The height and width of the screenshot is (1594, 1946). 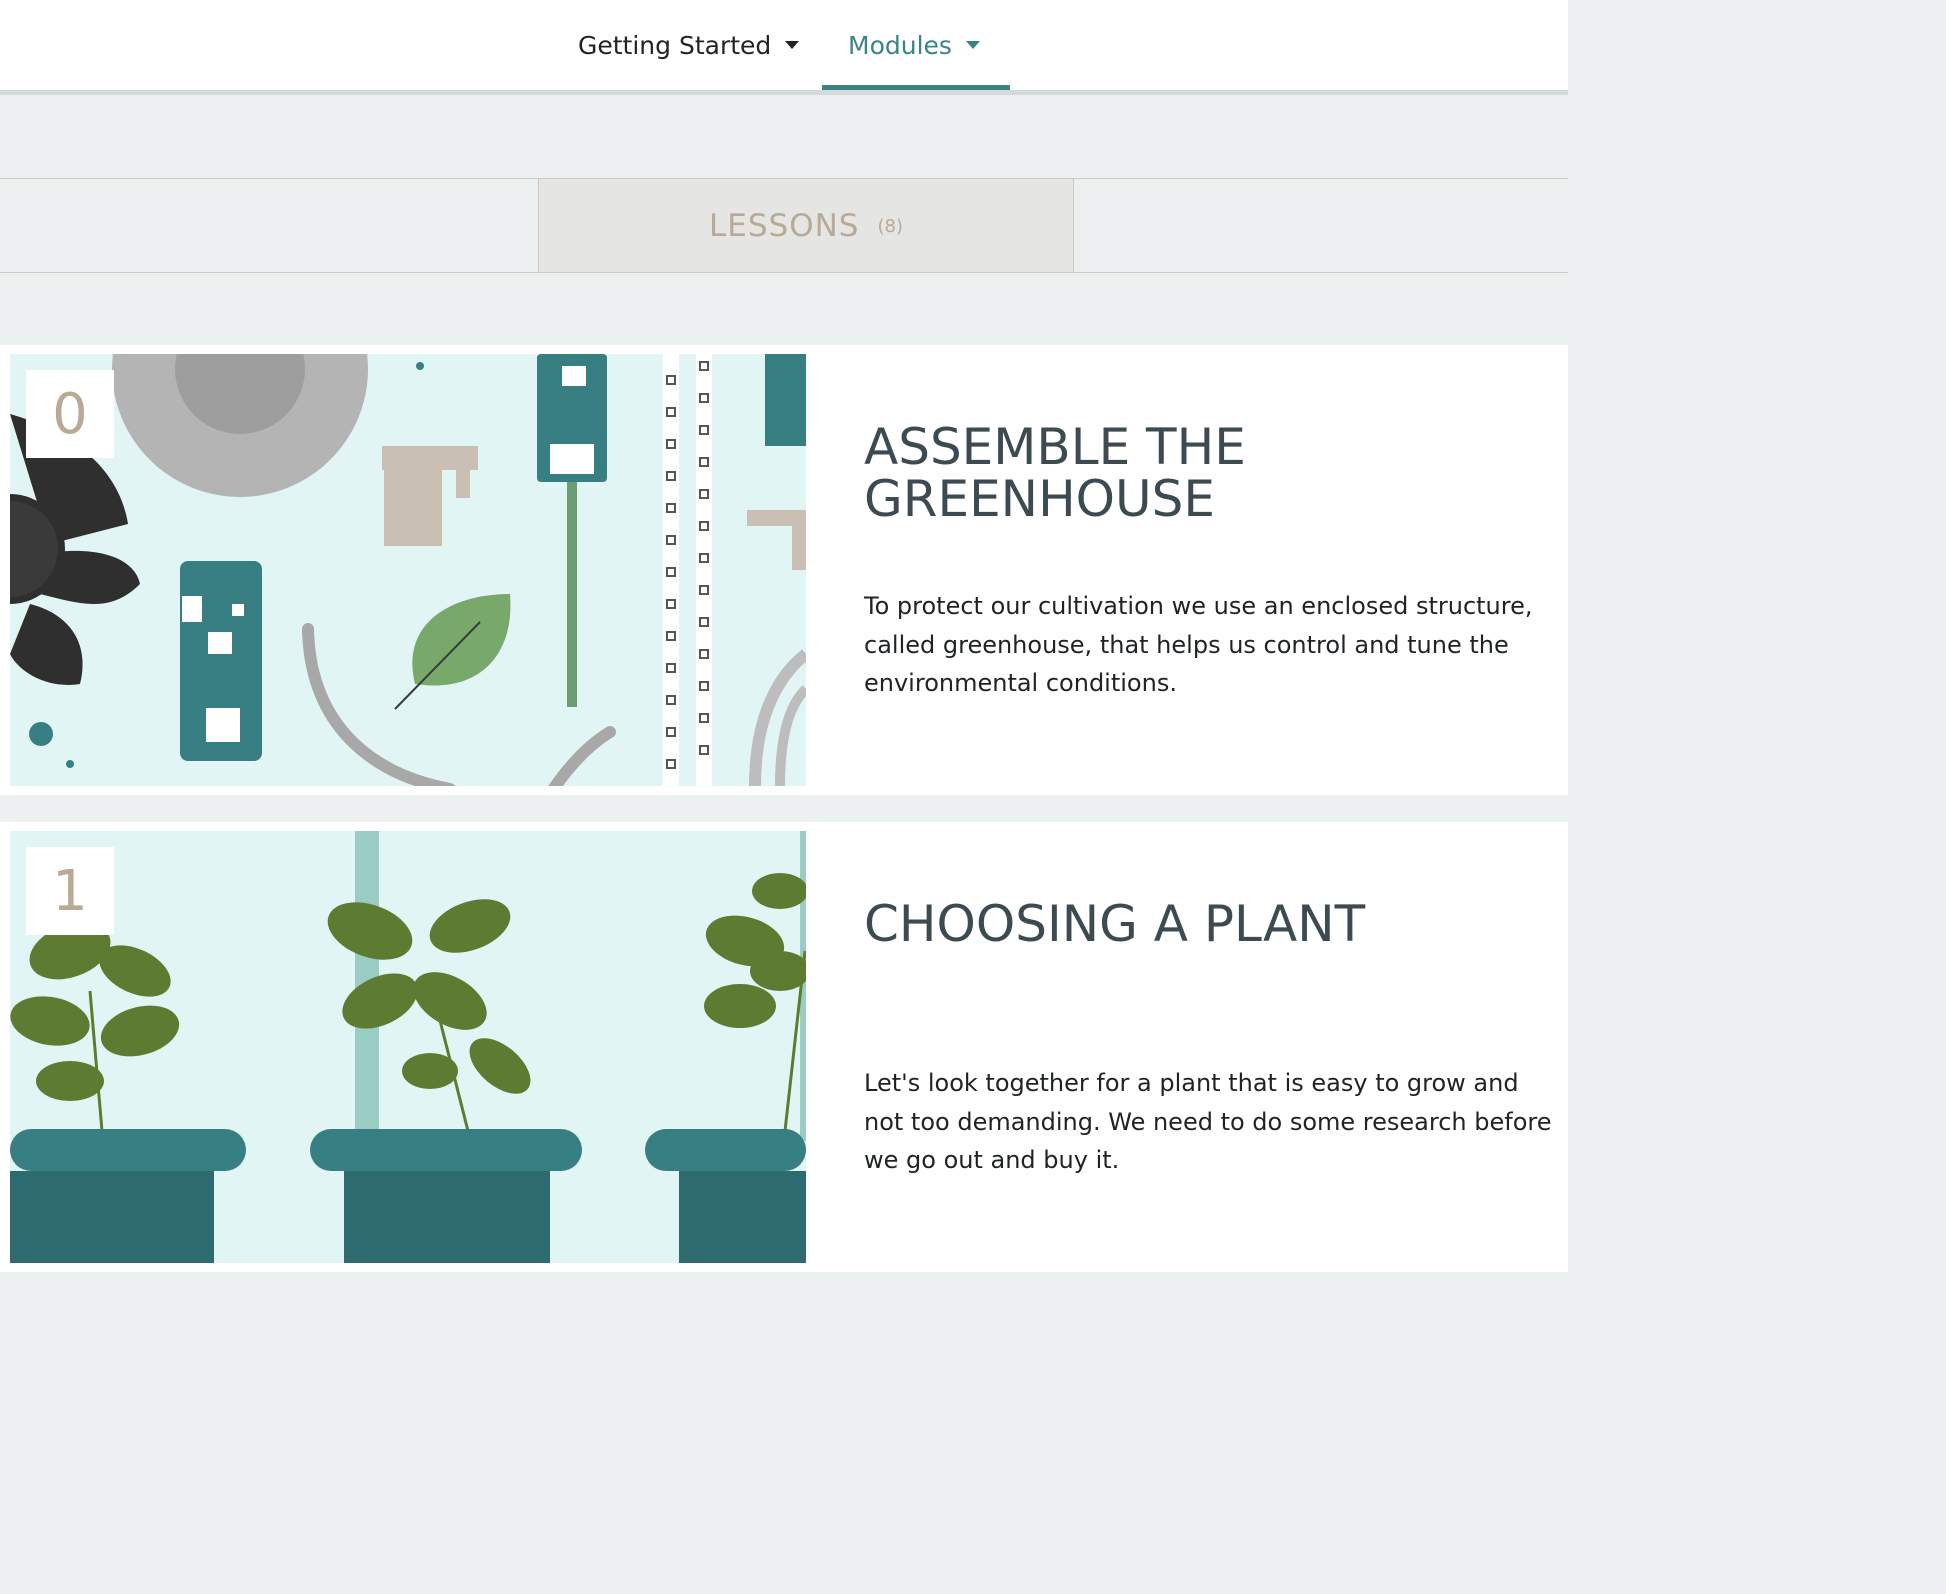 What do you see at coordinates (1204, 924) in the screenshot?
I see `lesson-title-1: CHOOSING A PLANT` at bounding box center [1204, 924].